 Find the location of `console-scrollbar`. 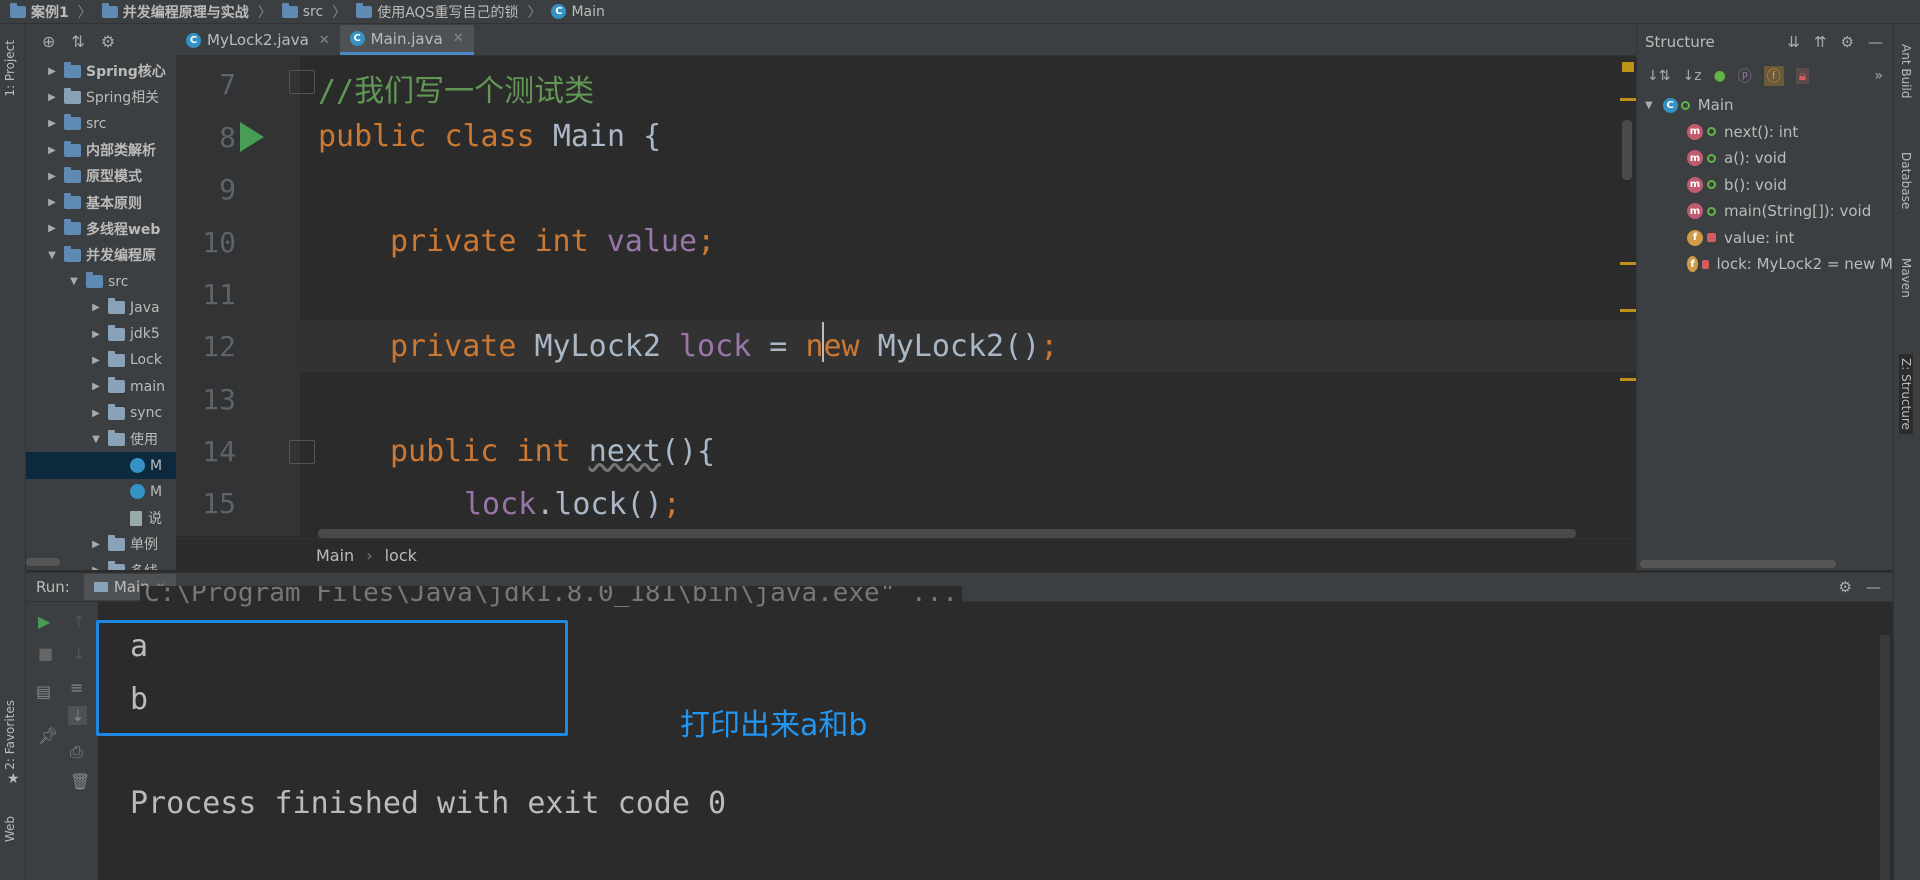

console-scrollbar is located at coordinates (1885, 757).